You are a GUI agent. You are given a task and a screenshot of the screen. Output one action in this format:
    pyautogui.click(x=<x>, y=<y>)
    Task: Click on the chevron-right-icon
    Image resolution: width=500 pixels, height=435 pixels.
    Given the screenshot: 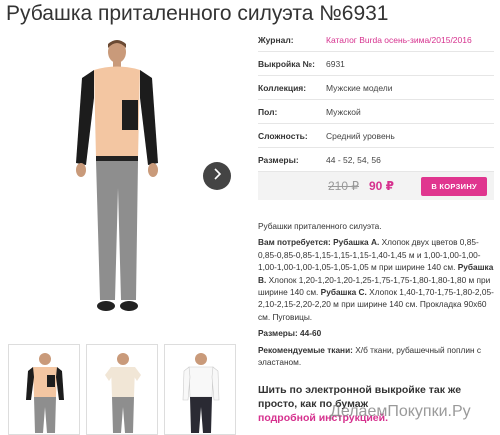 What is the action you would take?
    pyautogui.click(x=217, y=176)
    